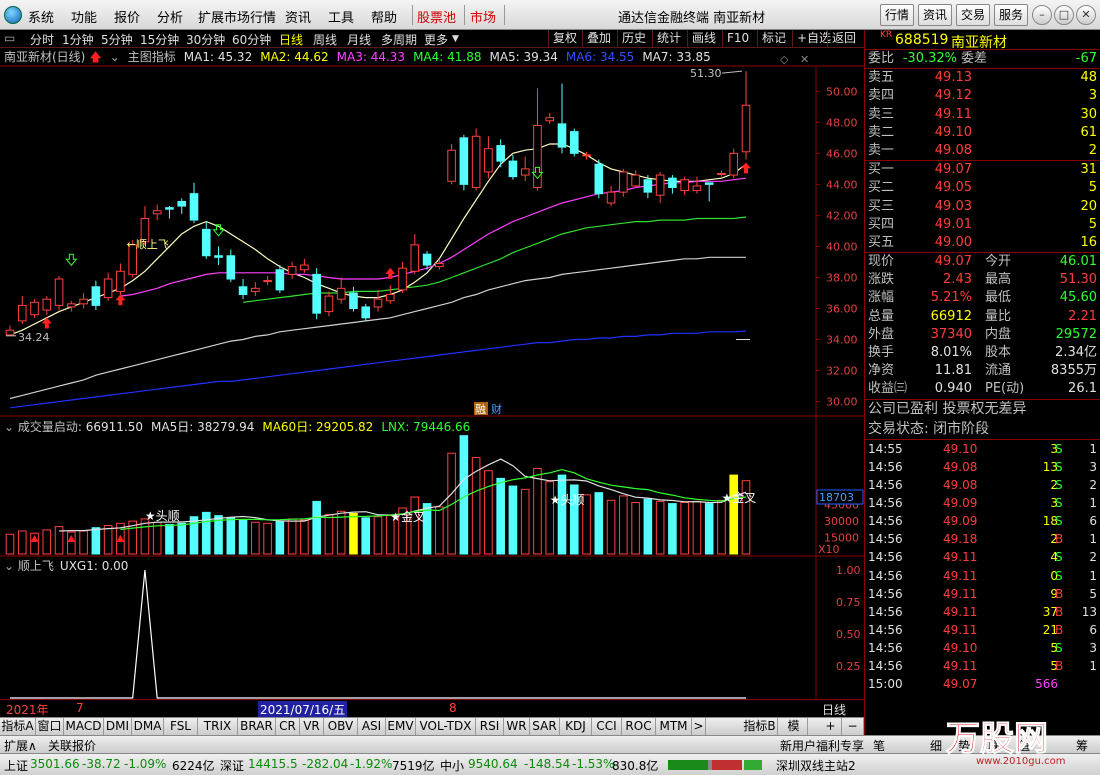  I want to click on stat-row: 收益㈢ 0.940 PE(动) 26.1, so click(982, 389).